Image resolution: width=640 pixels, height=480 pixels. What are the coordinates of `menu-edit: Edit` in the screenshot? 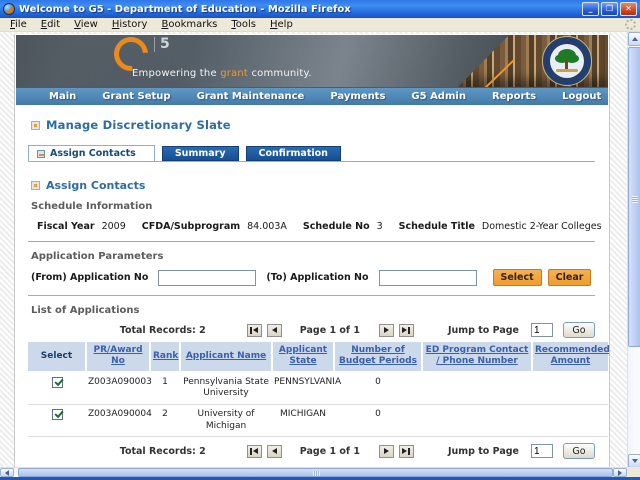 It's located at (50, 24).